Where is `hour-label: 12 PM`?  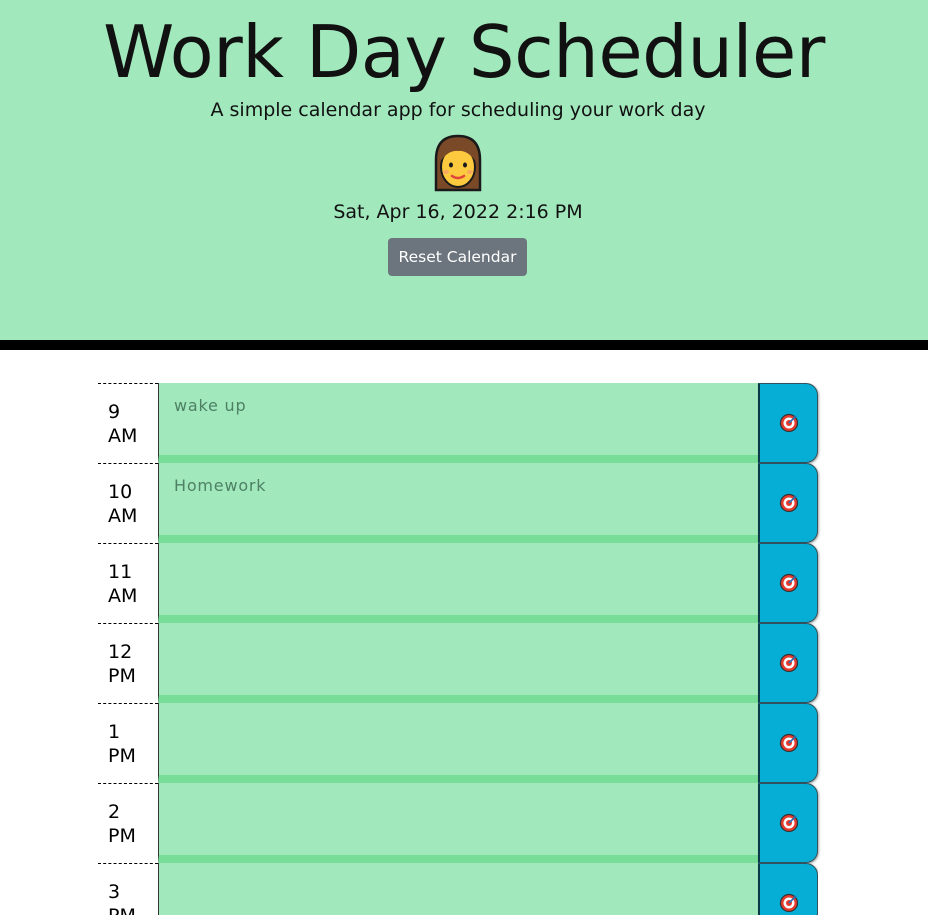
hour-label: 12 PM is located at coordinates (128, 663).